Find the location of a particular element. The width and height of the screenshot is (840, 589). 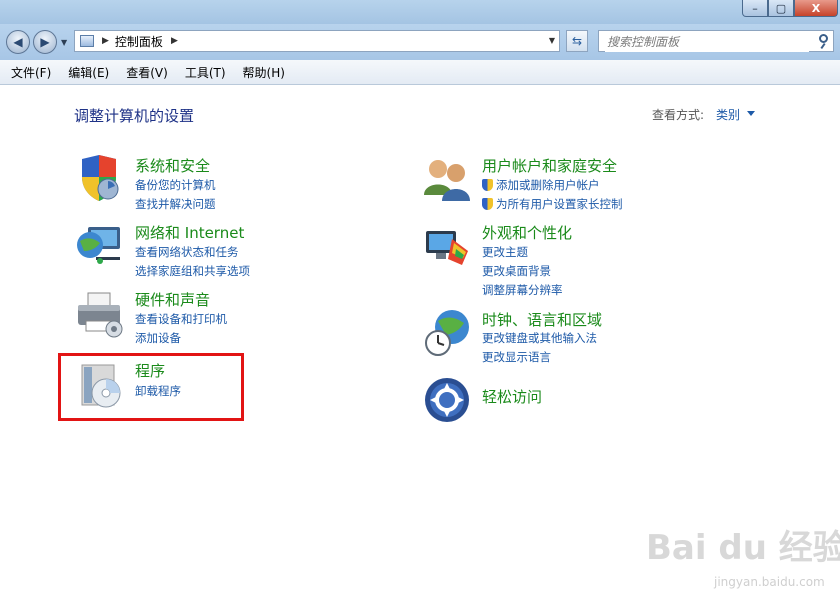

link-network-status: 查看网络状态和任务 is located at coordinates (187, 252).